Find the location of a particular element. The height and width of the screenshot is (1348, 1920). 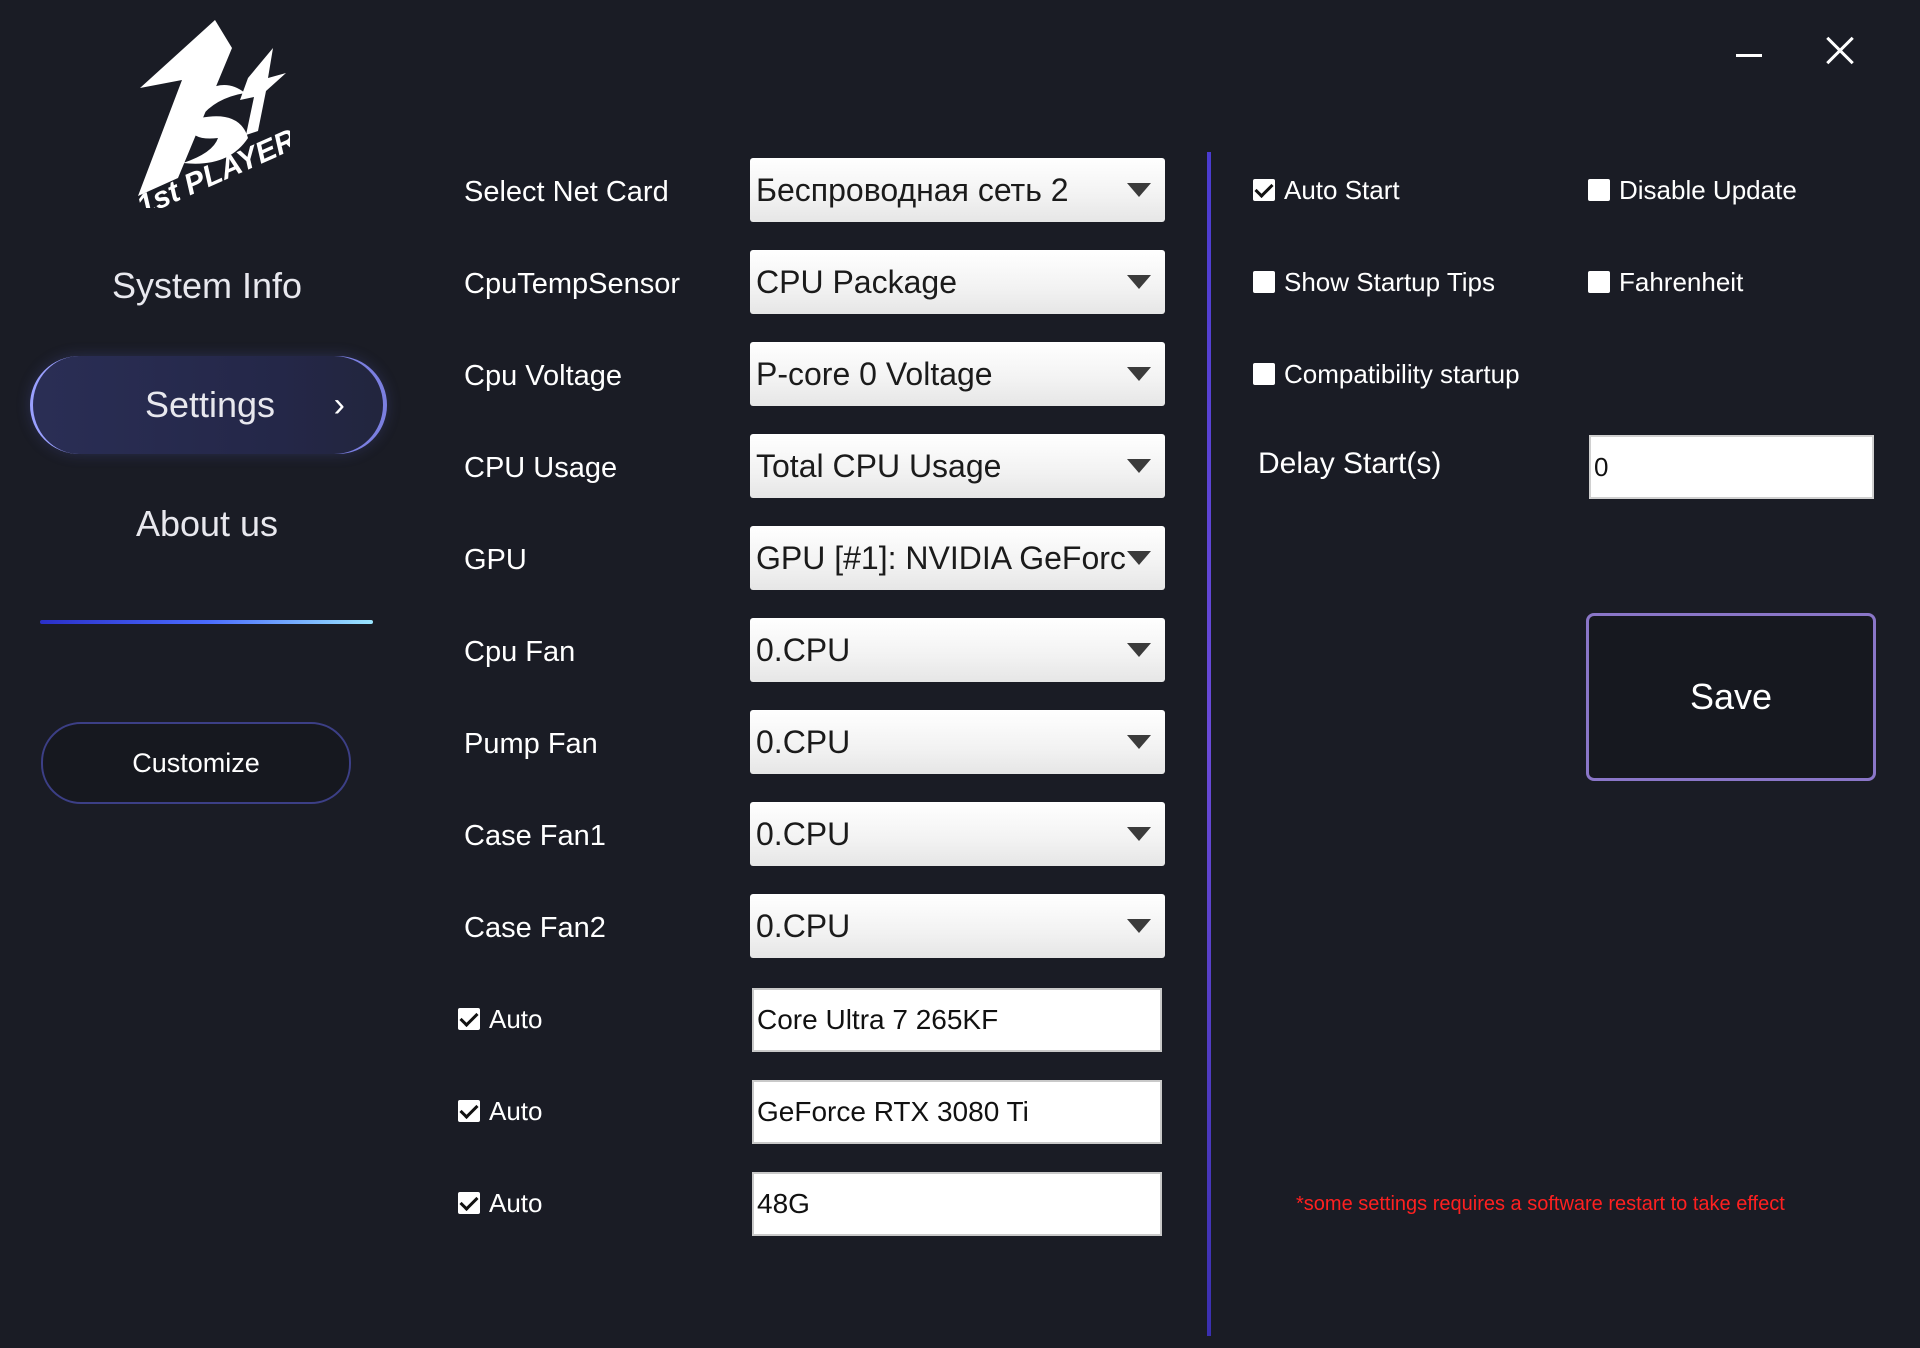

sidebar-item-label: System Info is located at coordinates (207, 285).